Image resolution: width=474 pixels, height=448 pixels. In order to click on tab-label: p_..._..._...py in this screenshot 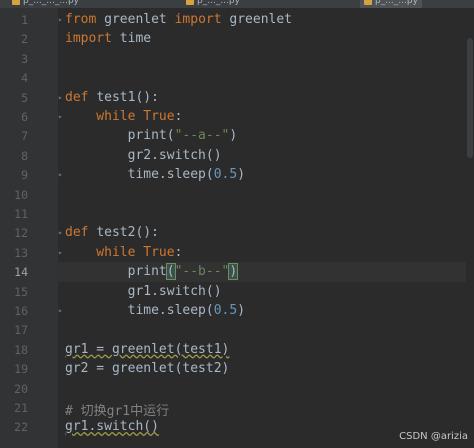, I will do `click(51, 3)`.